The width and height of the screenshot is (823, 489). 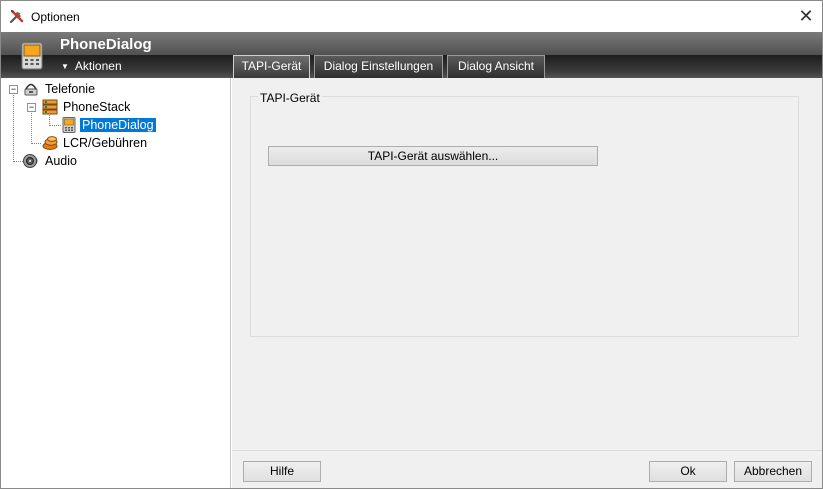 I want to click on groupbox-title: TAPI-Gerät, so click(x=290, y=98).